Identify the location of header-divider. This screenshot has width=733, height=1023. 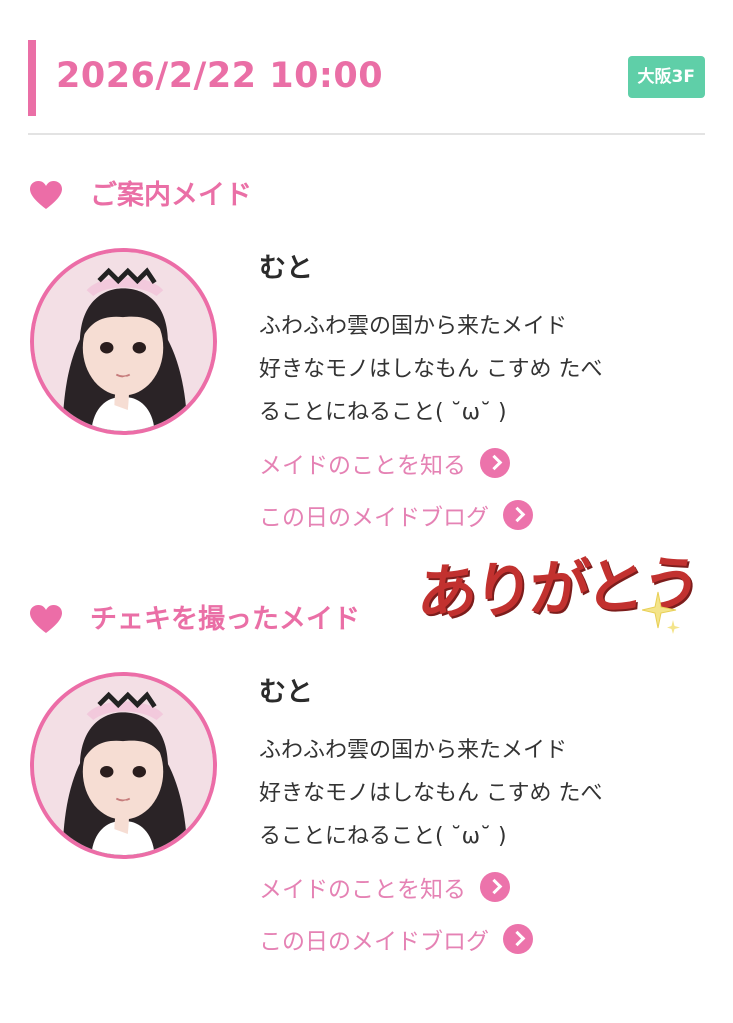
(366, 134).